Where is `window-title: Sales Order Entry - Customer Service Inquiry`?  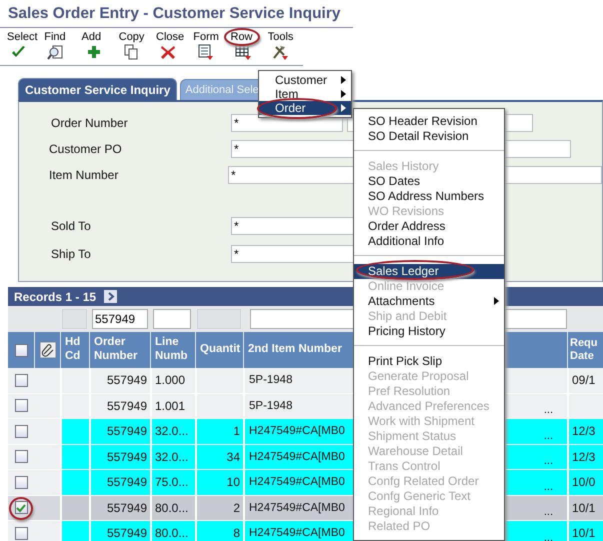 window-title: Sales Order Entry - Customer Service Inquiry is located at coordinates (176, 14).